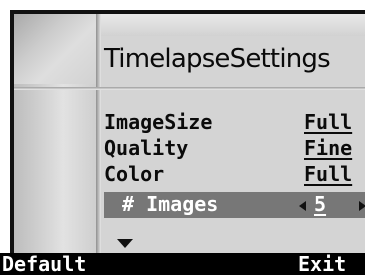 The image size is (365, 276). What do you see at coordinates (158, 122) in the screenshot?
I see `setting-label: ImageSize` at bounding box center [158, 122].